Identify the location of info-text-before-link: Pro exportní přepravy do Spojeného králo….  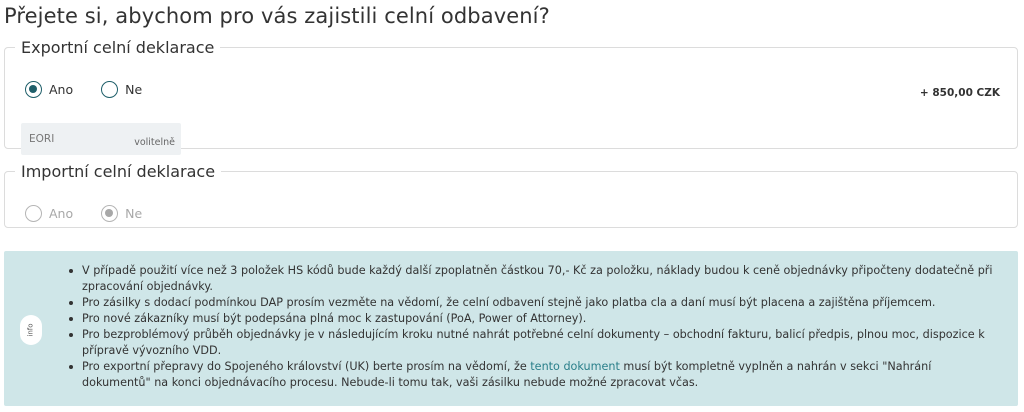
(306, 366).